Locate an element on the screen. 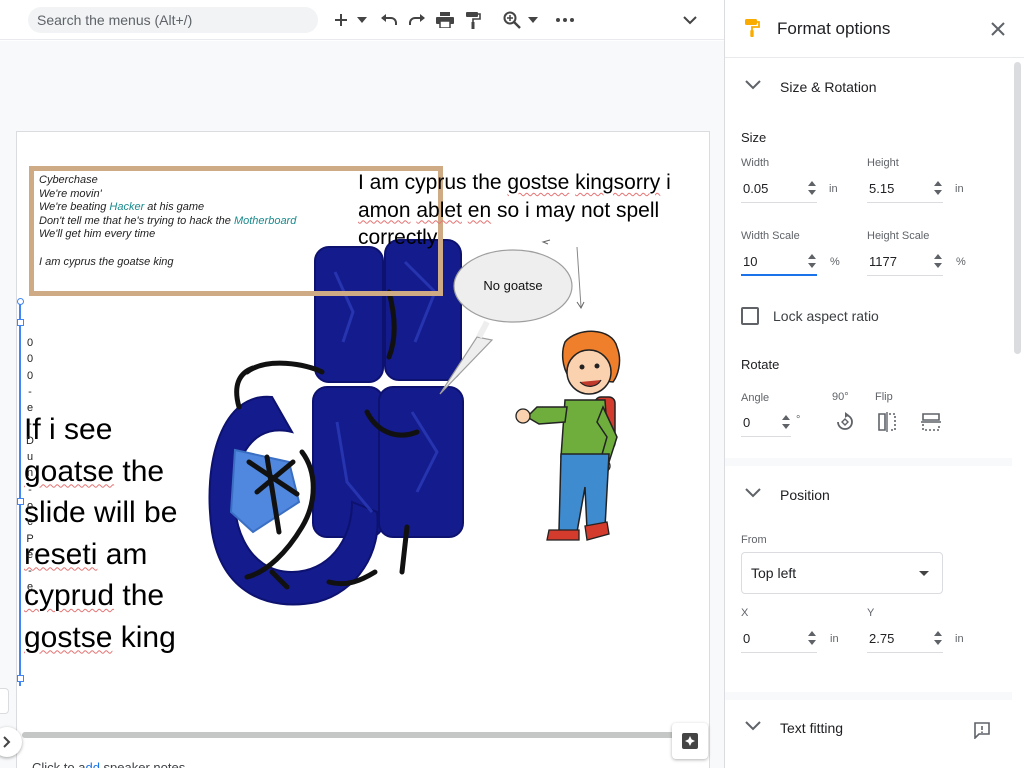 The height and width of the screenshot is (768, 1024). misspelled-word: goatse is located at coordinates (69, 471).